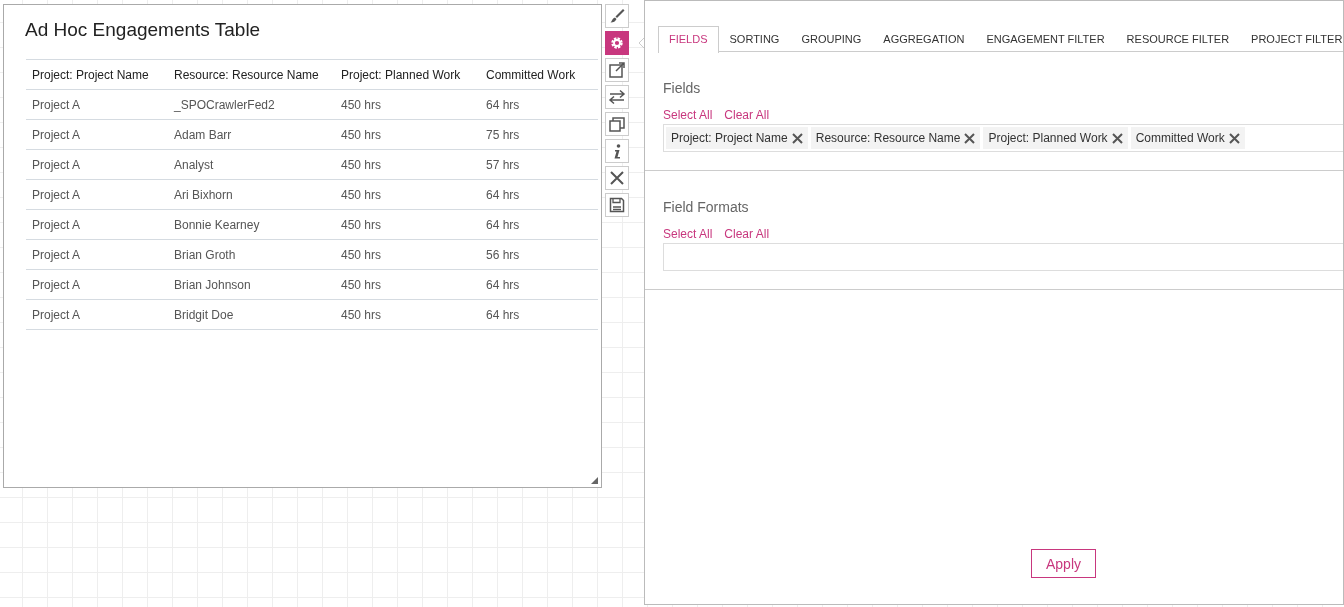 This screenshot has width=1344, height=607. I want to click on resize-handle-icon, so click(595, 480).